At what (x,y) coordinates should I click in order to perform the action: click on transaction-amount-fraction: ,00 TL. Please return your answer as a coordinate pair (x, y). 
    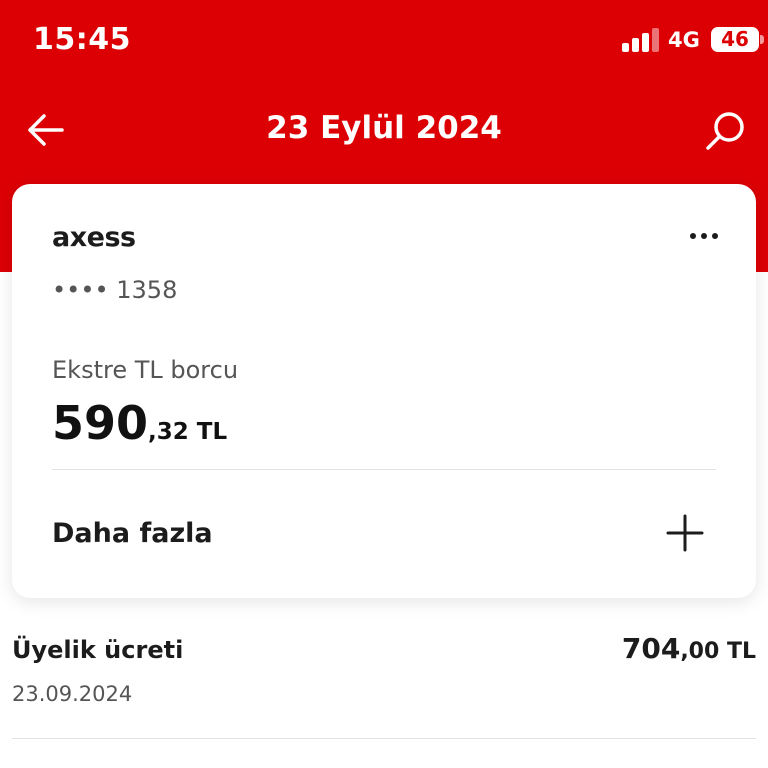
    Looking at the image, I should click on (718, 651).